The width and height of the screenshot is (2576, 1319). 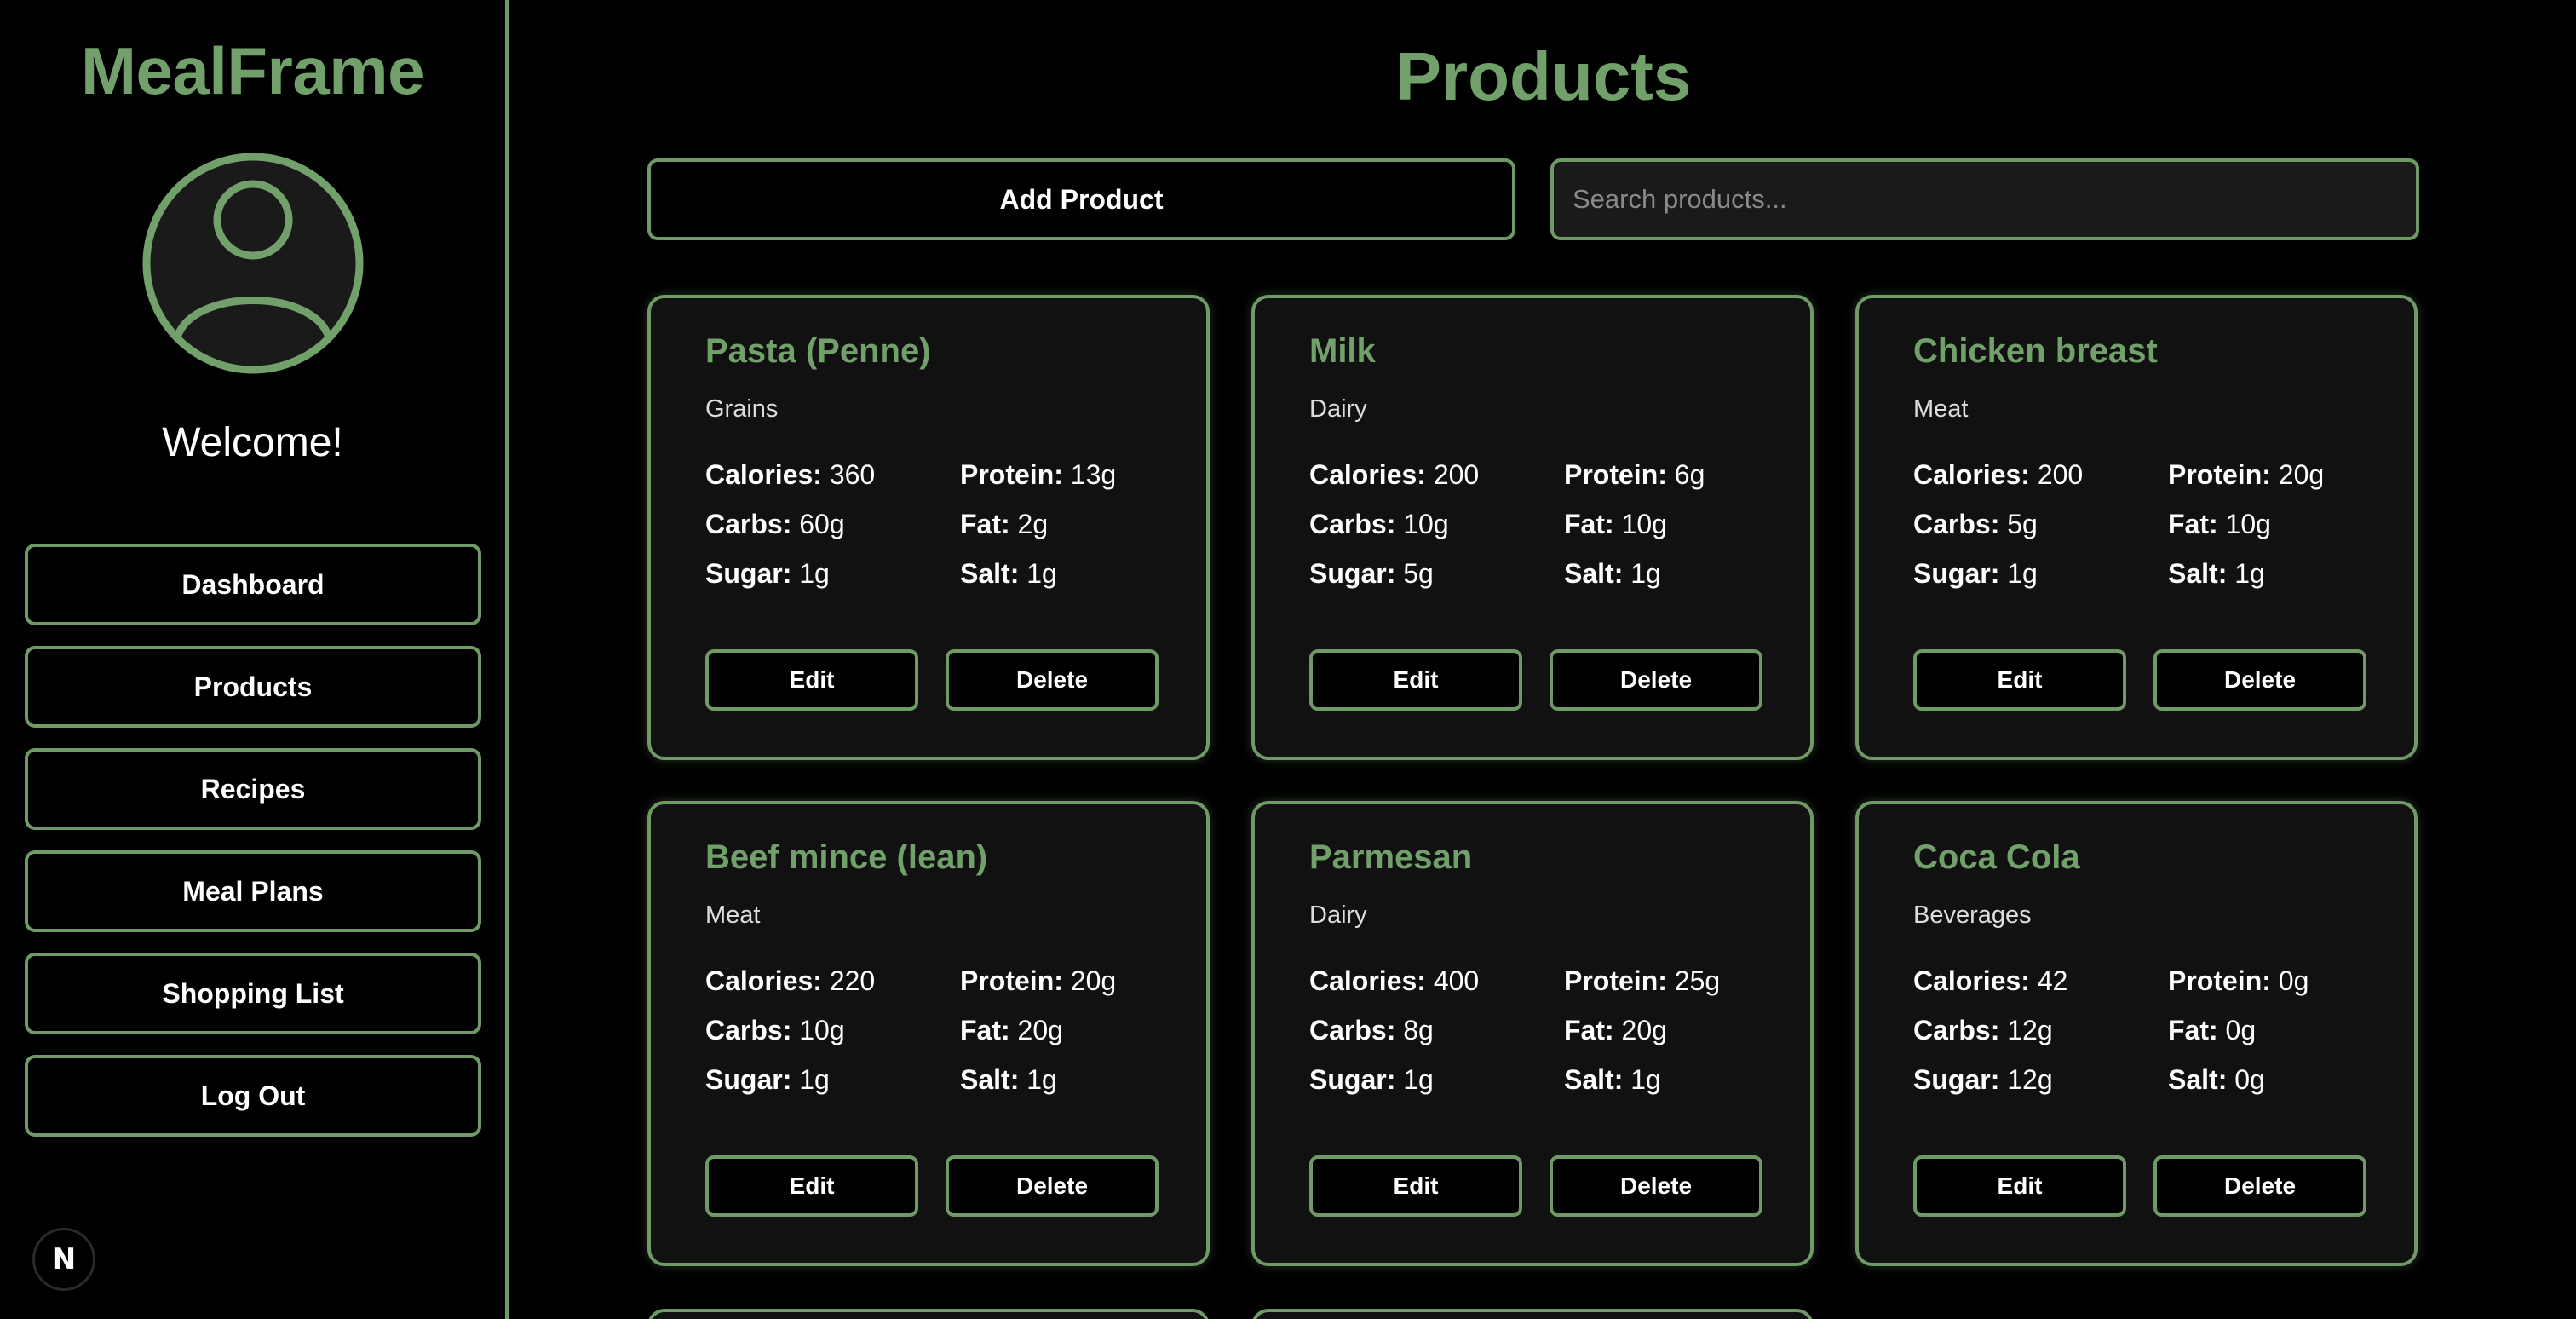 What do you see at coordinates (1338, 915) in the screenshot?
I see `product-category: Dairy` at bounding box center [1338, 915].